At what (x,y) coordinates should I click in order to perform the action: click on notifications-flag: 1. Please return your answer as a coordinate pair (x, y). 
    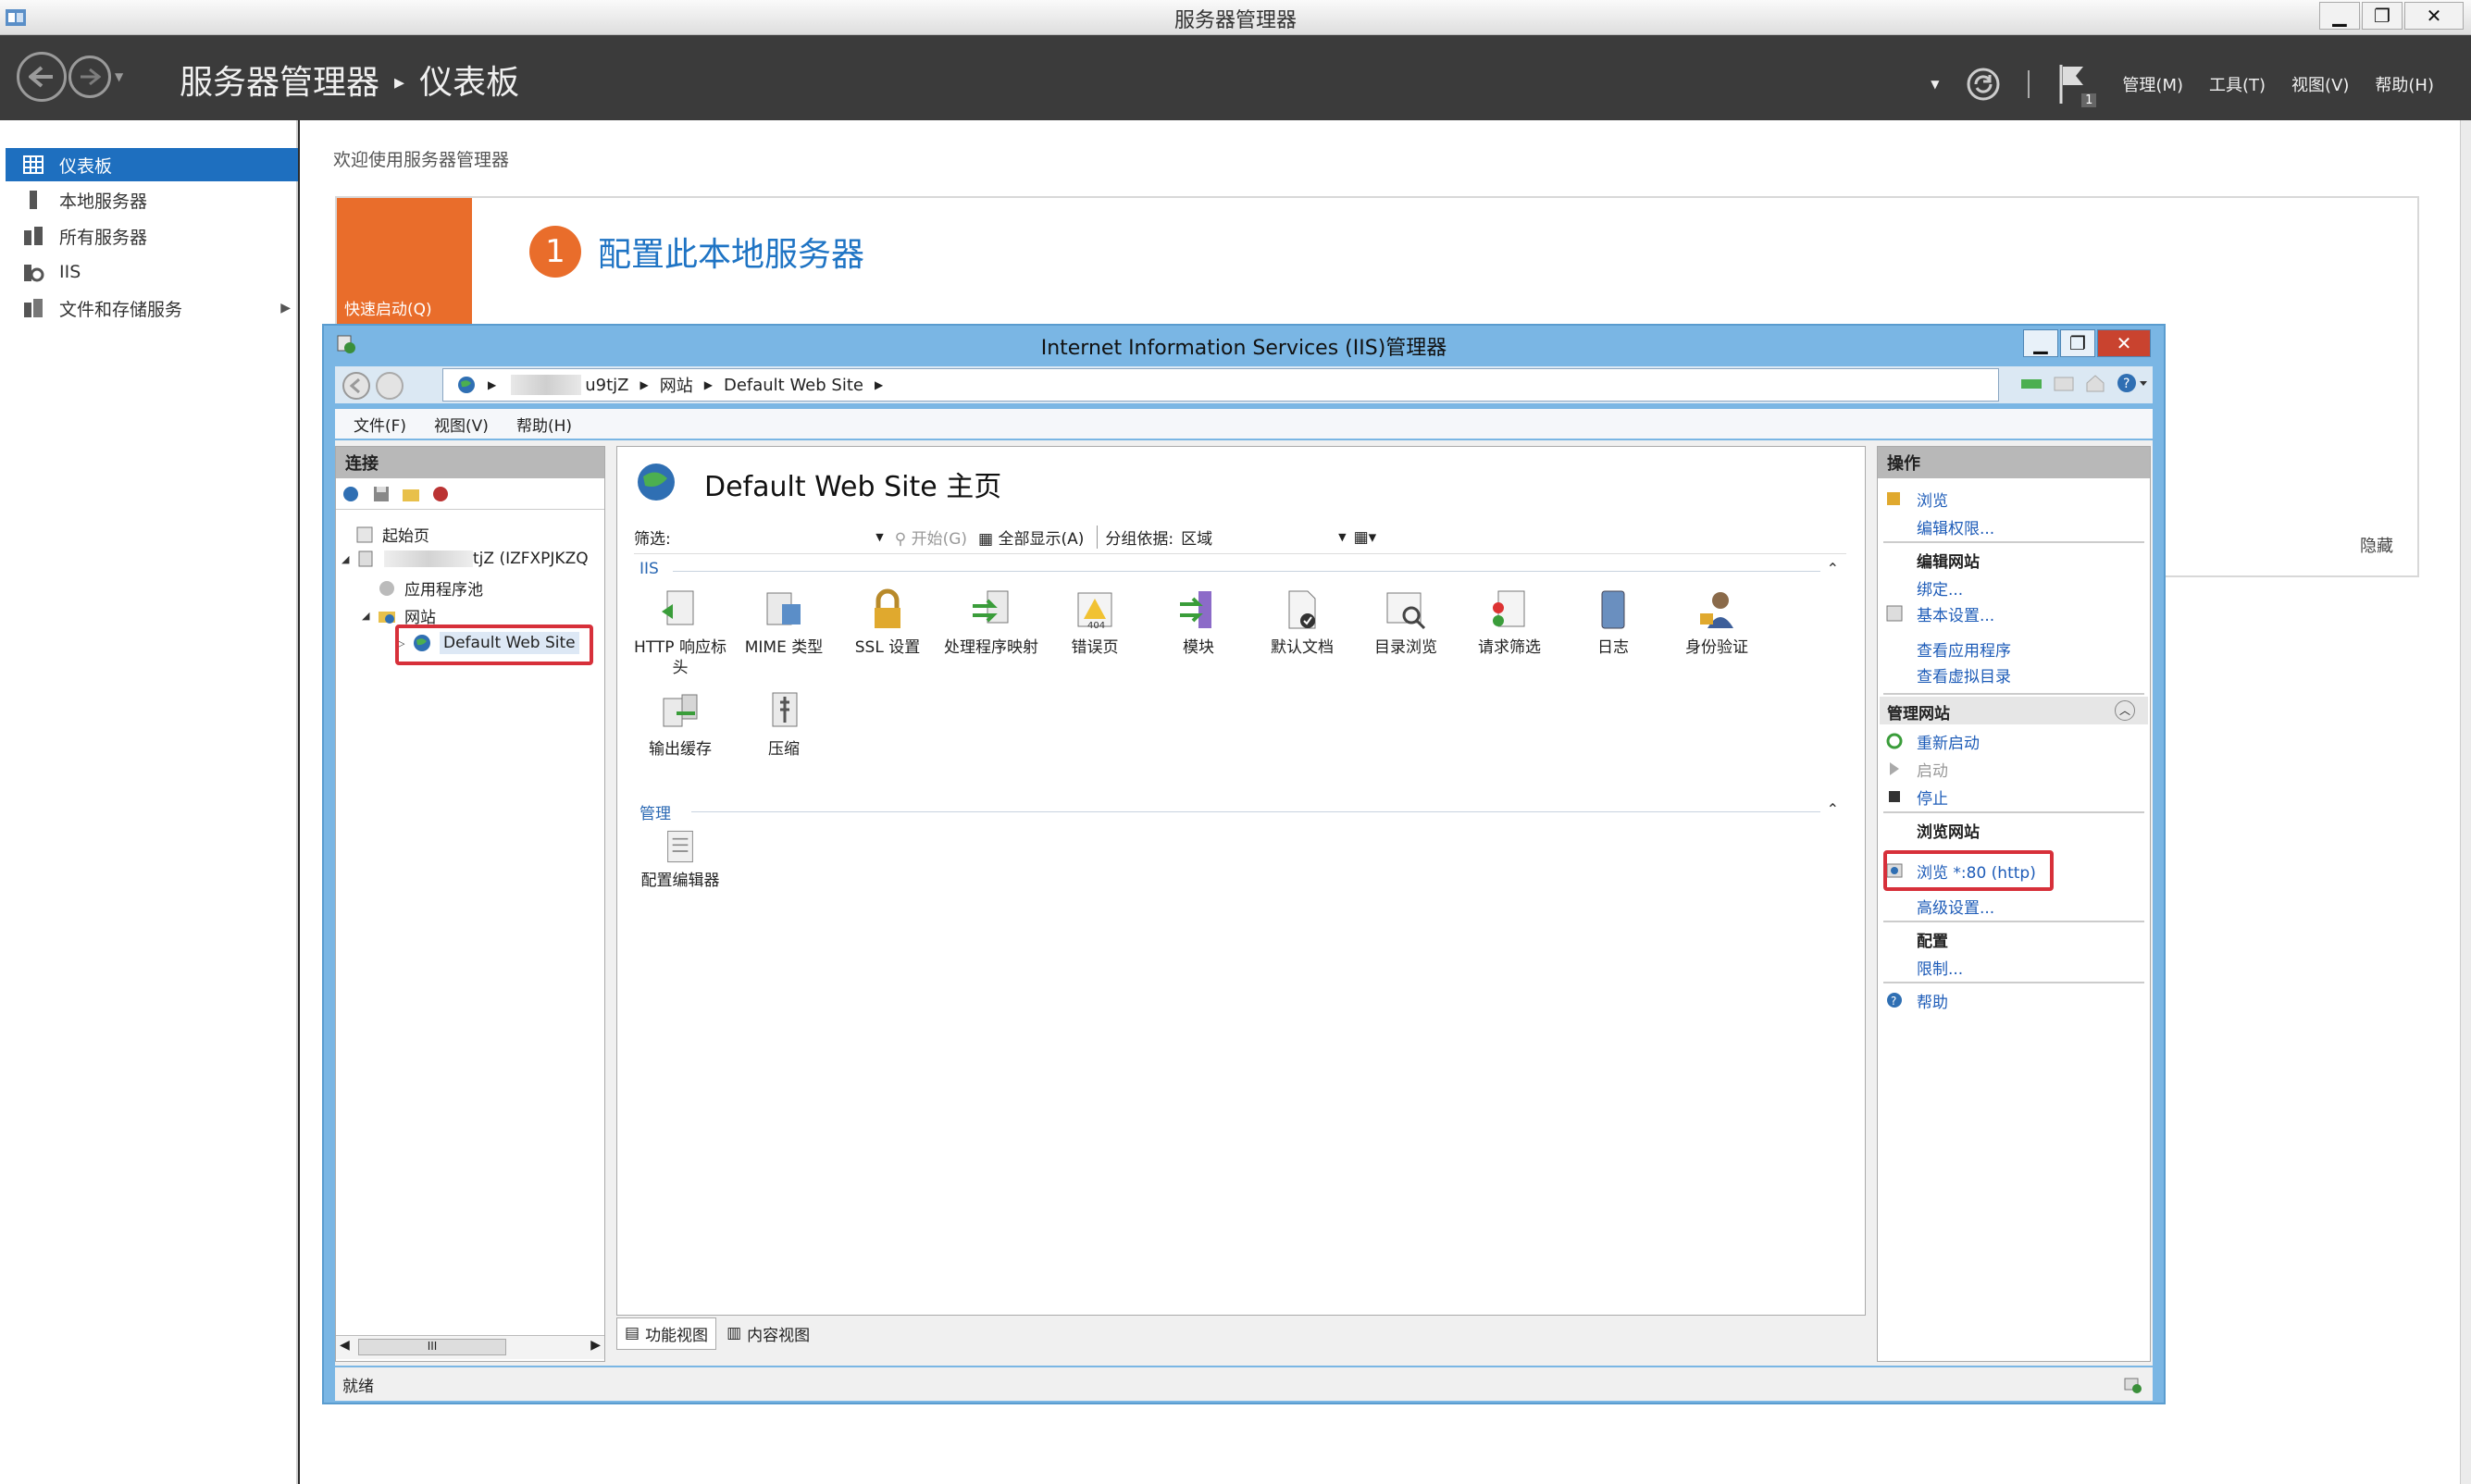
    Looking at the image, I should click on (2076, 84).